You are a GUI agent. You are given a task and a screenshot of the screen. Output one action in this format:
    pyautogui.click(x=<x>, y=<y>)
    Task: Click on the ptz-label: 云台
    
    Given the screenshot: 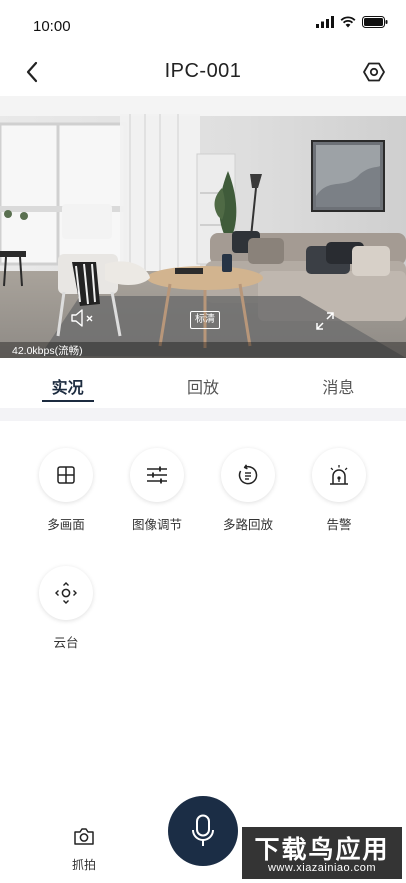 What is the action you would take?
    pyautogui.click(x=66, y=642)
    